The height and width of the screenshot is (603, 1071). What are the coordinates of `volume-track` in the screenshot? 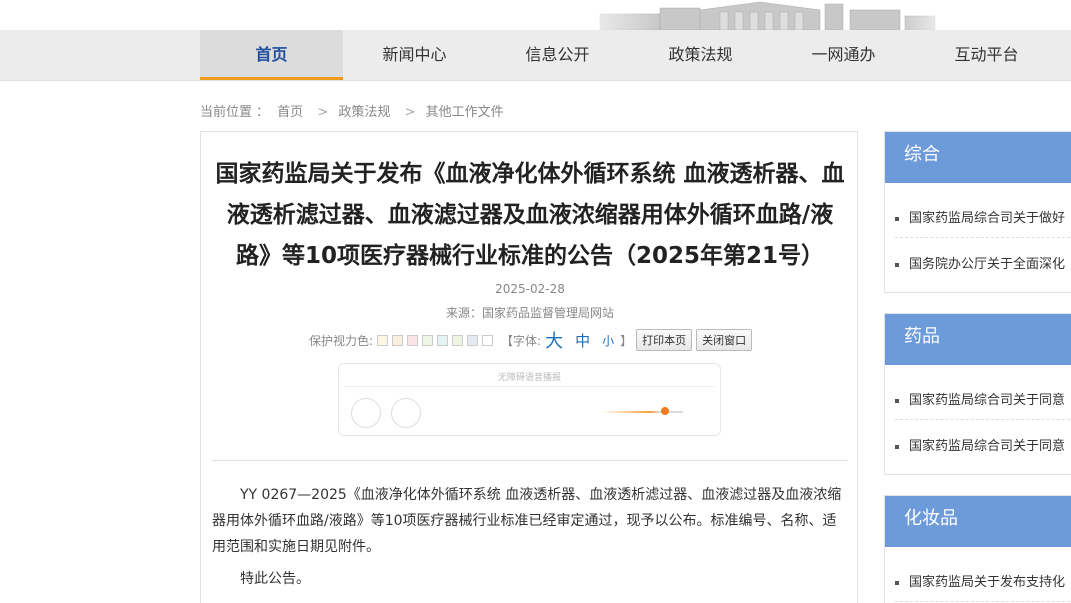 It's located at (642, 412).